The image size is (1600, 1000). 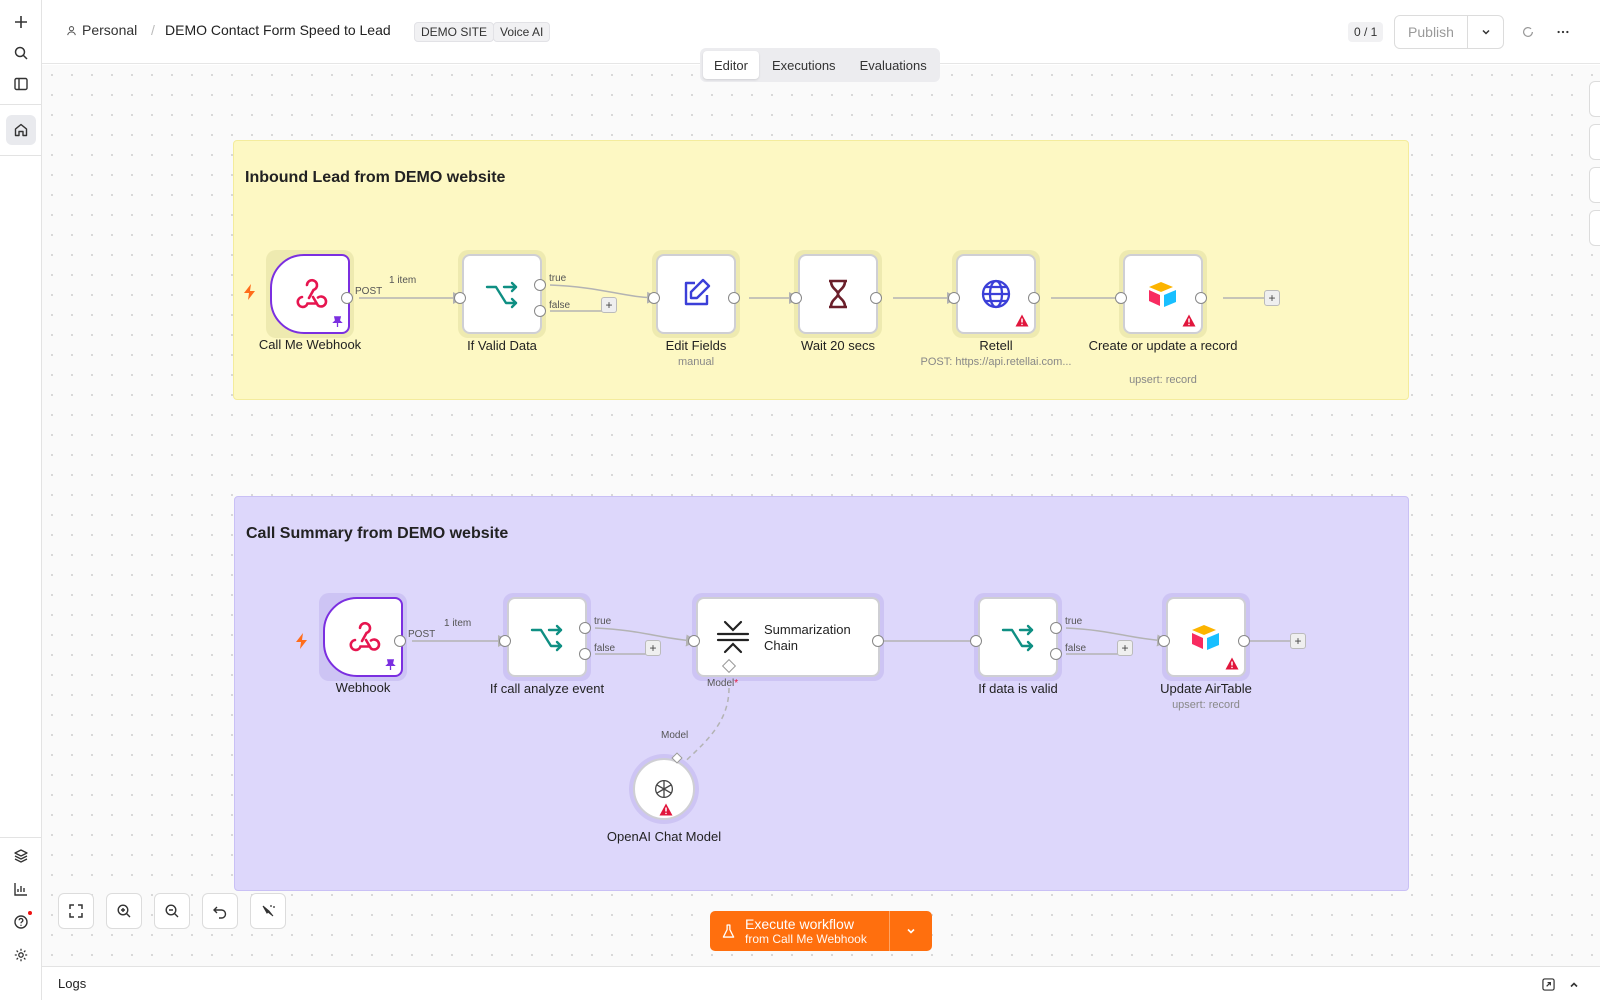 What do you see at coordinates (1431, 32) in the screenshot?
I see `publish-button: Publish` at bounding box center [1431, 32].